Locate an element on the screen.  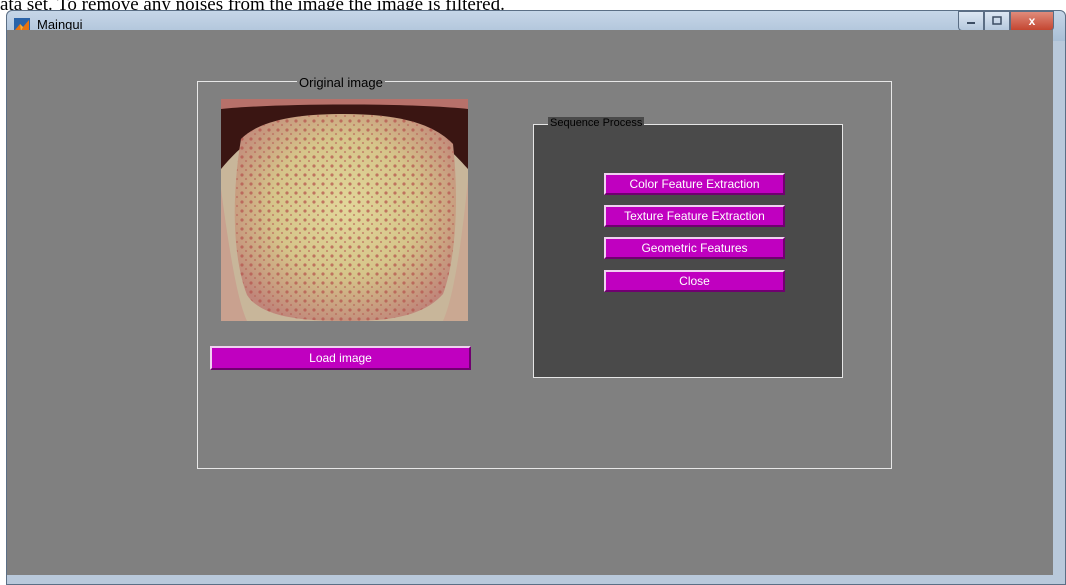
original-image-title: Original image is located at coordinates (341, 82).